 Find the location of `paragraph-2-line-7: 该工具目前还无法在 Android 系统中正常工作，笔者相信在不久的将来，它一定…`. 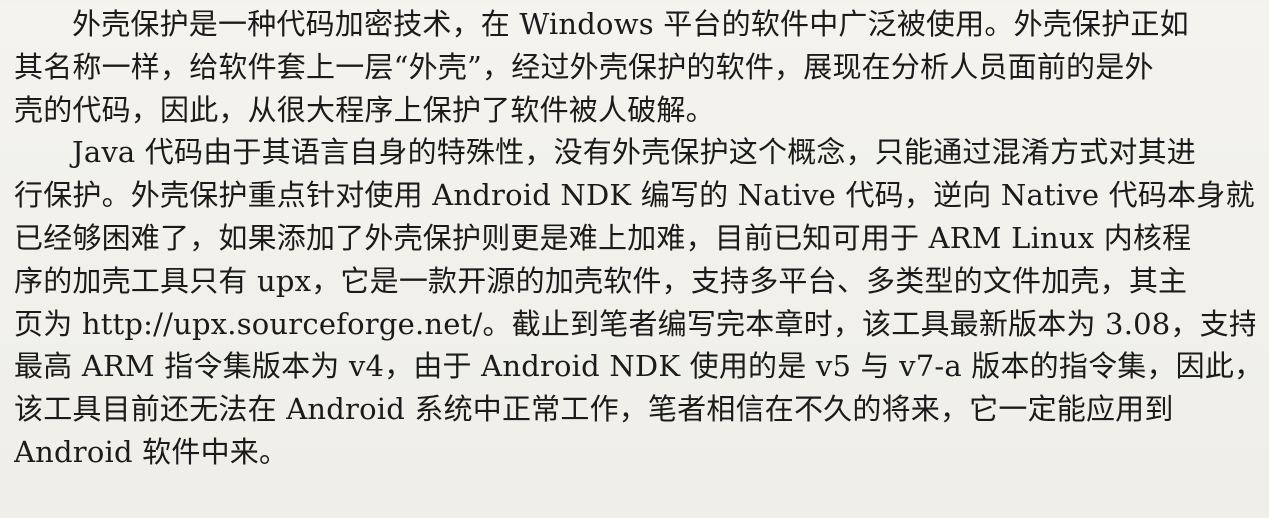

paragraph-2-line-7: 该工具目前还无法在 Android 系统中正常工作，笔者相信在不久的将来，它一定… is located at coordinates (594, 409).